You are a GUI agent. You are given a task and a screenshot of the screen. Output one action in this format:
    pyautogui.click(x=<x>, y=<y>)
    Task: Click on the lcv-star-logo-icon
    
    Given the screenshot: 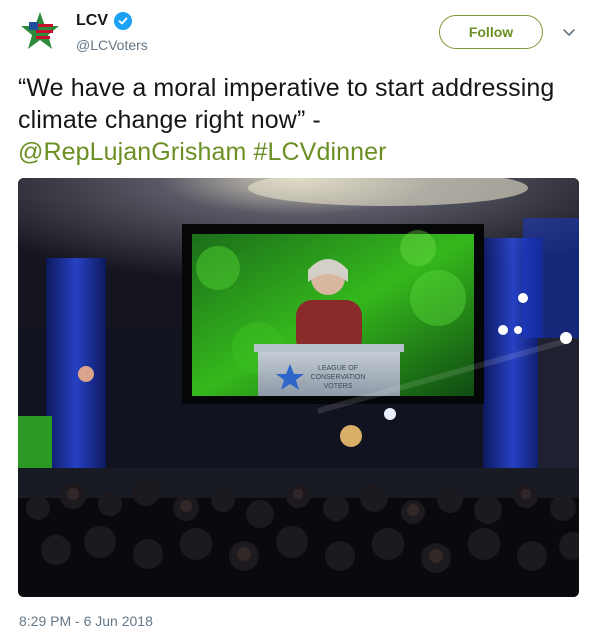 What is the action you would take?
    pyautogui.click(x=40, y=30)
    